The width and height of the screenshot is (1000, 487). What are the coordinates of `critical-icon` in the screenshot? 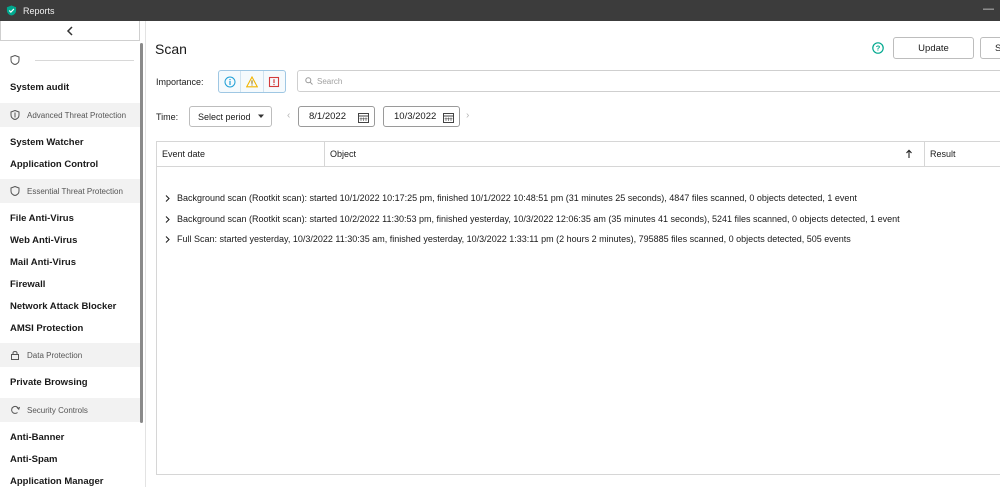 It's located at (274, 81).